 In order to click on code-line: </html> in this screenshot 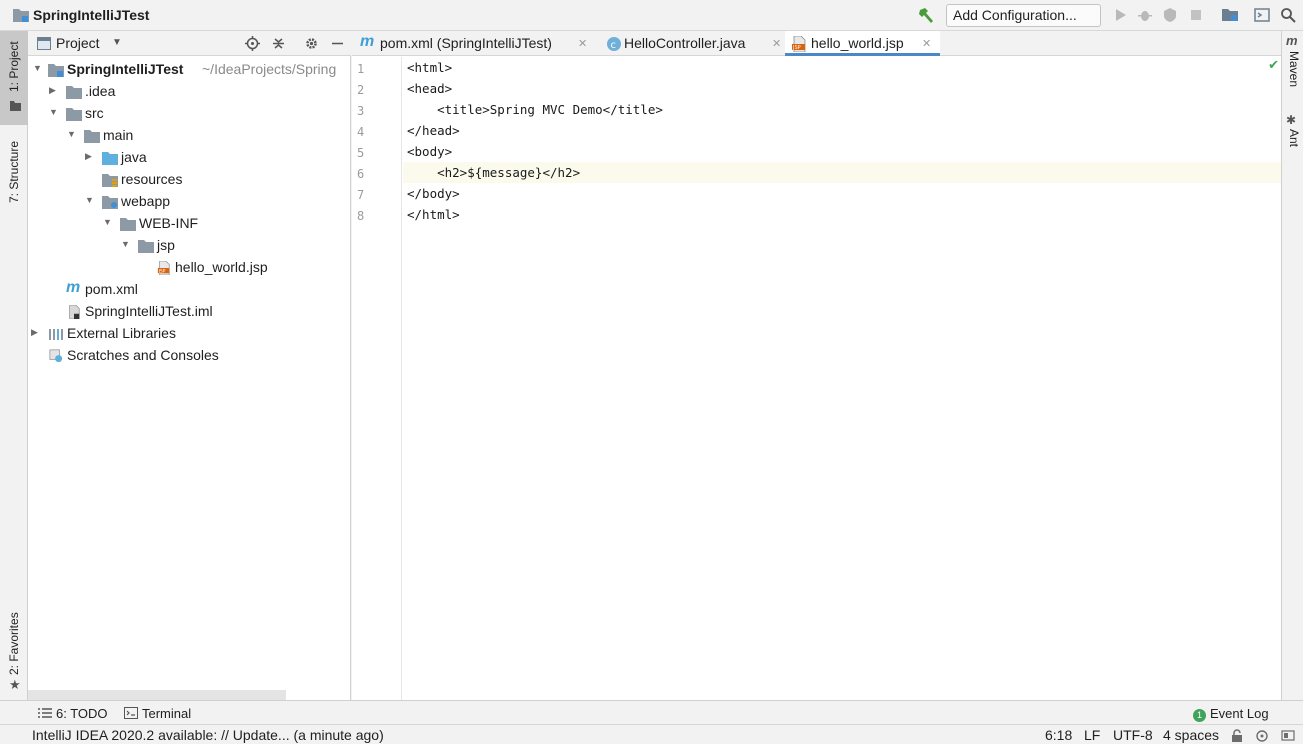, I will do `click(842, 214)`.